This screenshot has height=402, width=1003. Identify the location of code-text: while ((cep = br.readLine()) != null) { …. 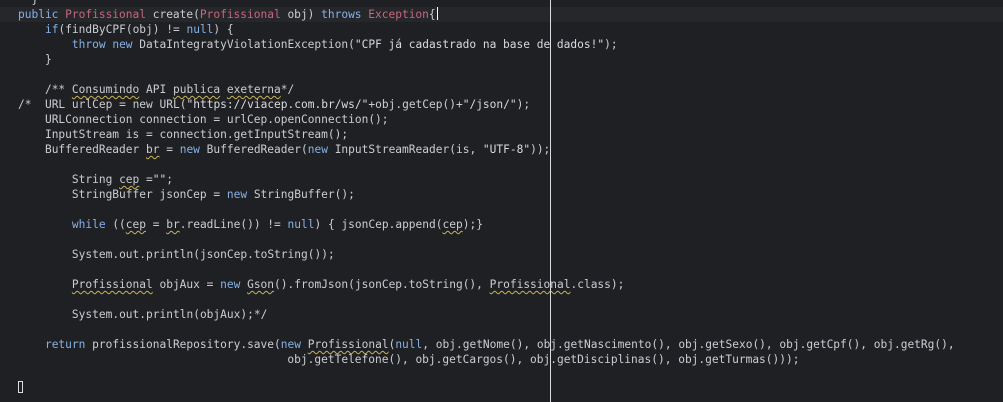
(277, 224).